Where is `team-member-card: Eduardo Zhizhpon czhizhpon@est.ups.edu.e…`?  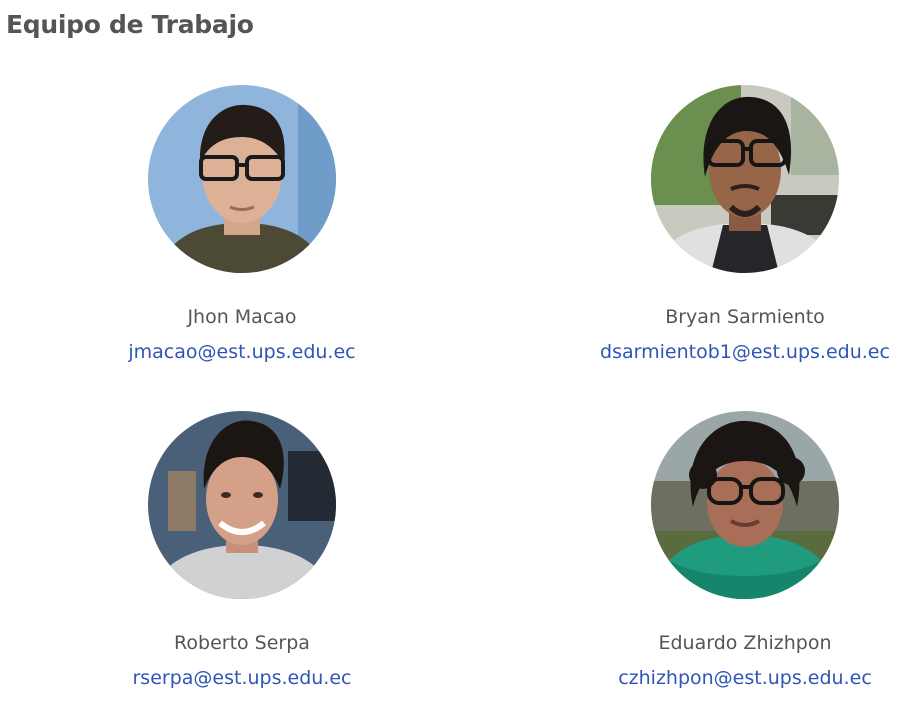
team-member-card: Eduardo Zhizhpon czhizhpon@est.ups.edu.e… is located at coordinates (740, 550).